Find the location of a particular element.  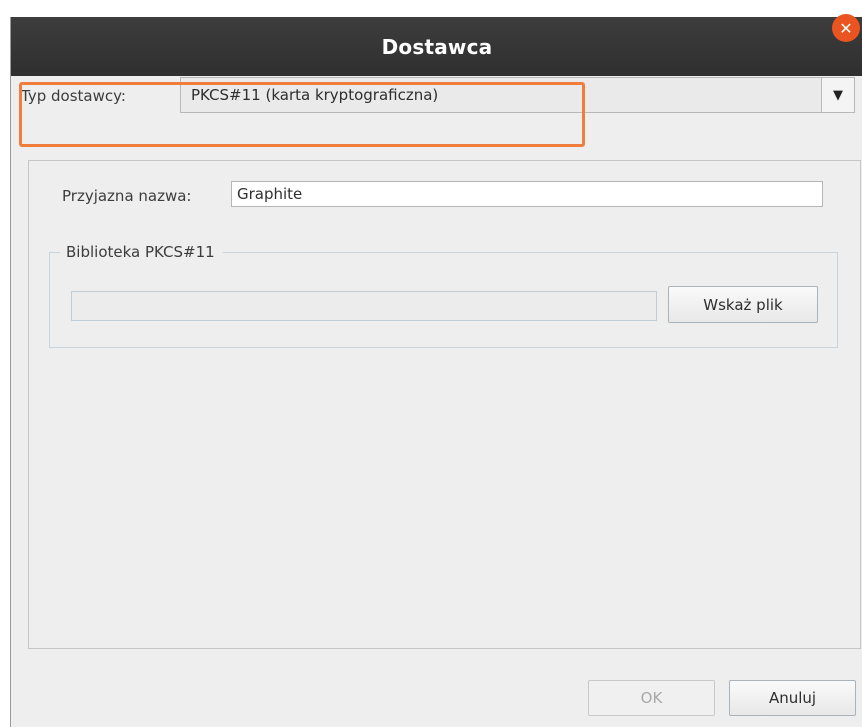

ok-button: OK is located at coordinates (651, 698).